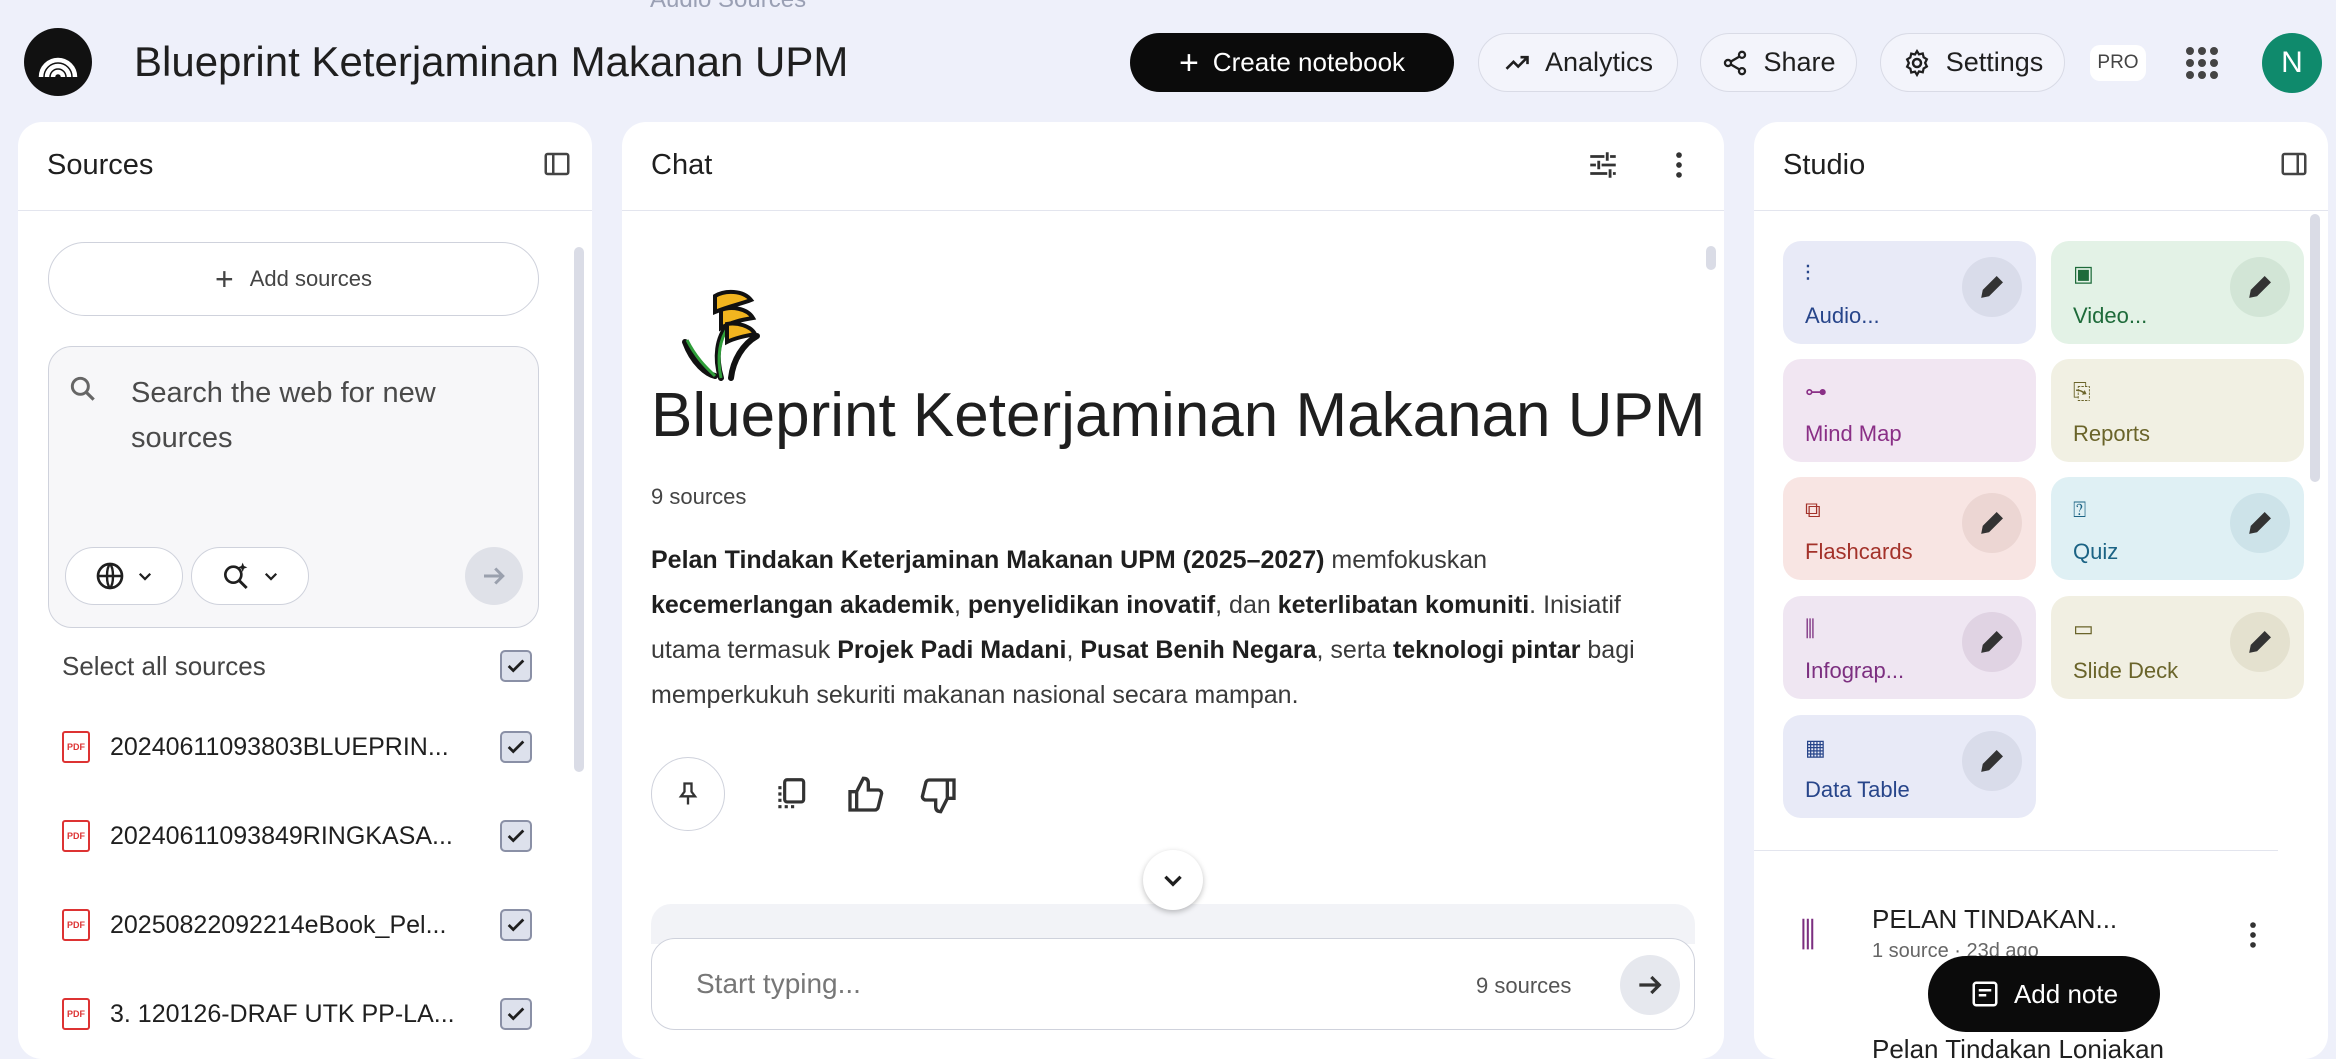  Describe the element at coordinates (2118, 63) in the screenshot. I see `pro-badge: PRO` at that location.